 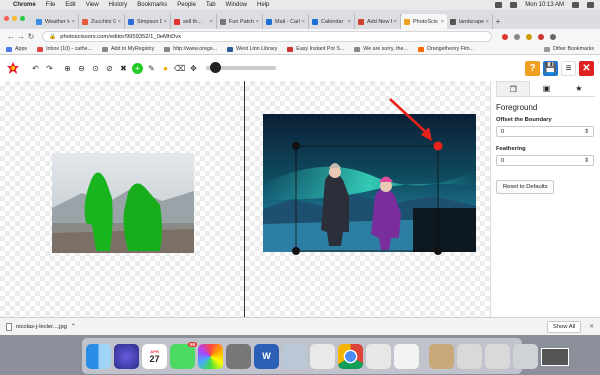 What do you see at coordinates (350, 356) in the screenshot?
I see `chrome-icon` at bounding box center [350, 356].